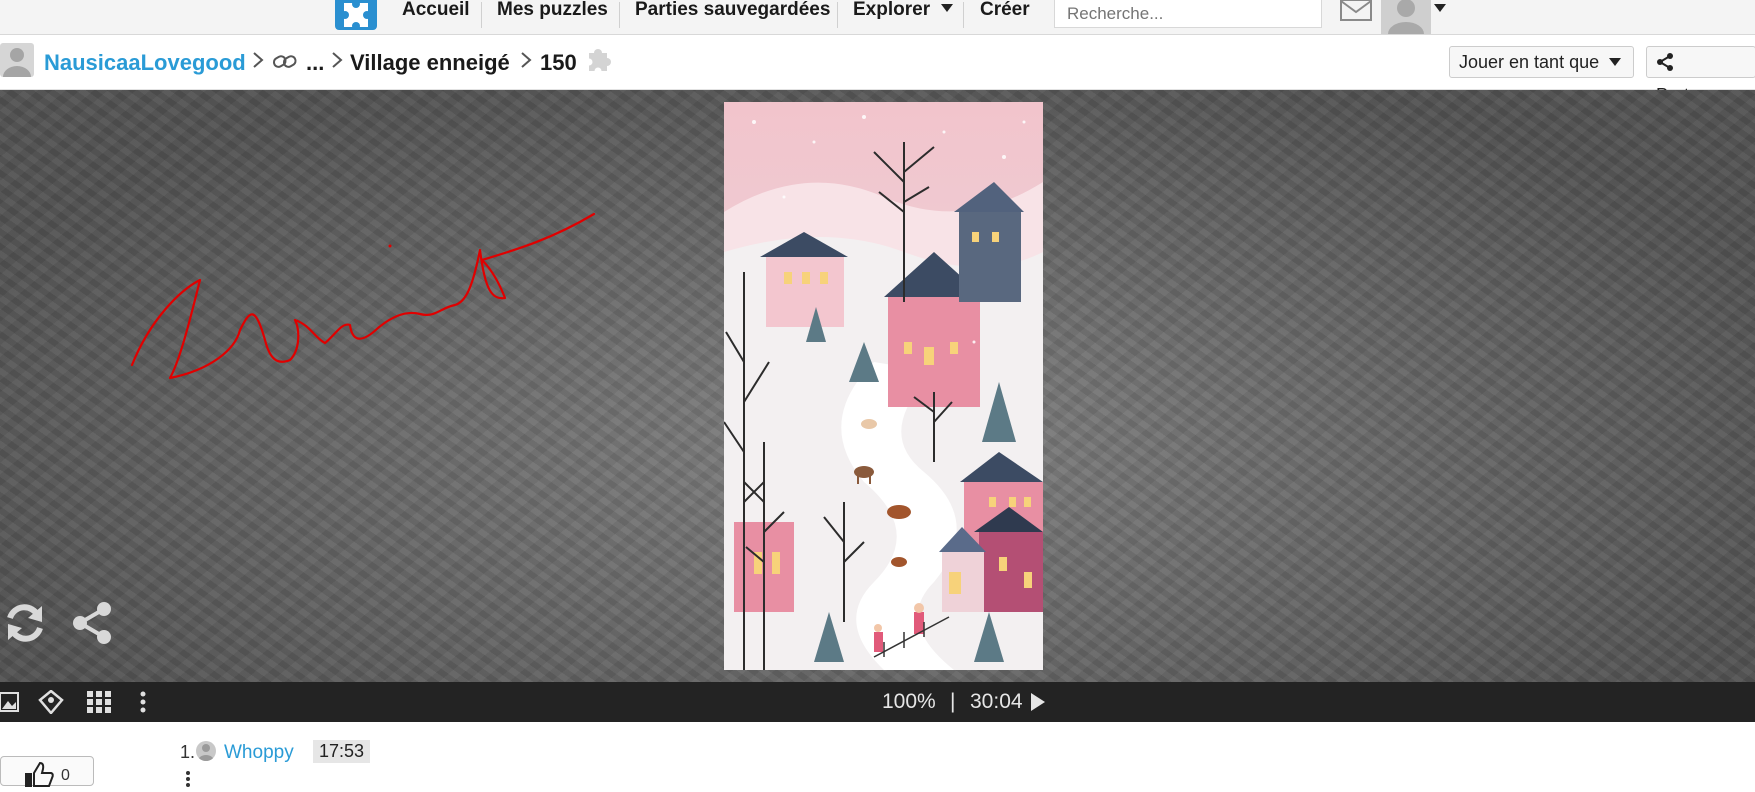  Describe the element at coordinates (877, 702) in the screenshot. I see `puzzle-toolbar: 100% | 30:04` at that location.